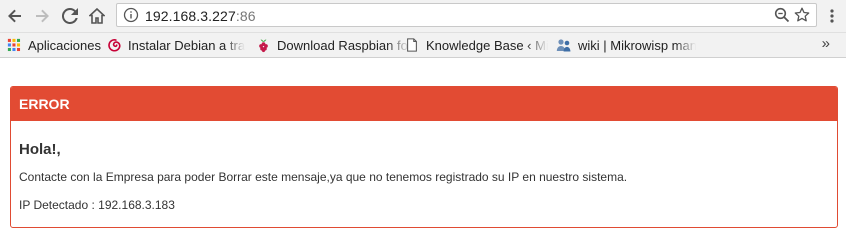  I want to click on back-button, so click(15, 16).